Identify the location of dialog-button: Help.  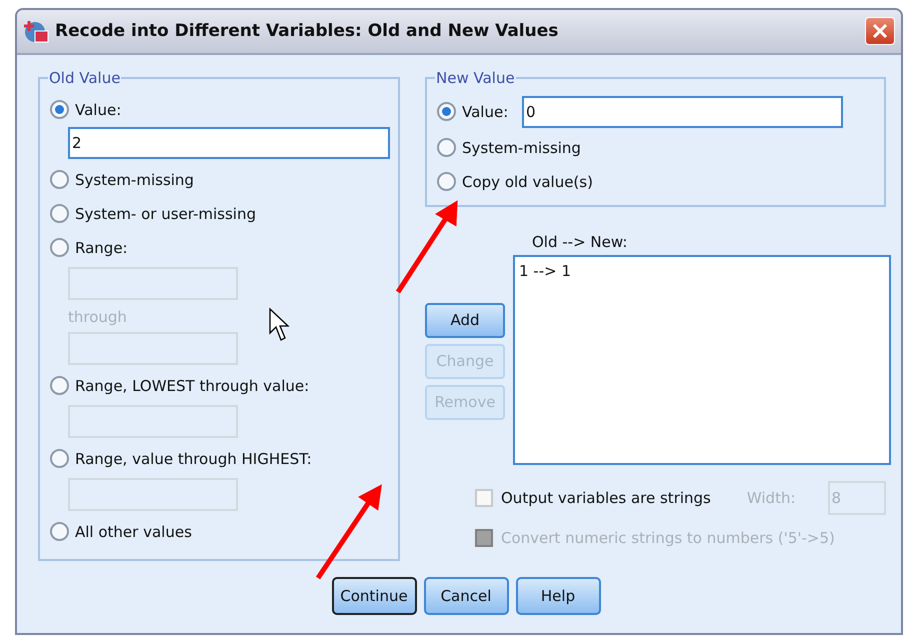
(558, 595).